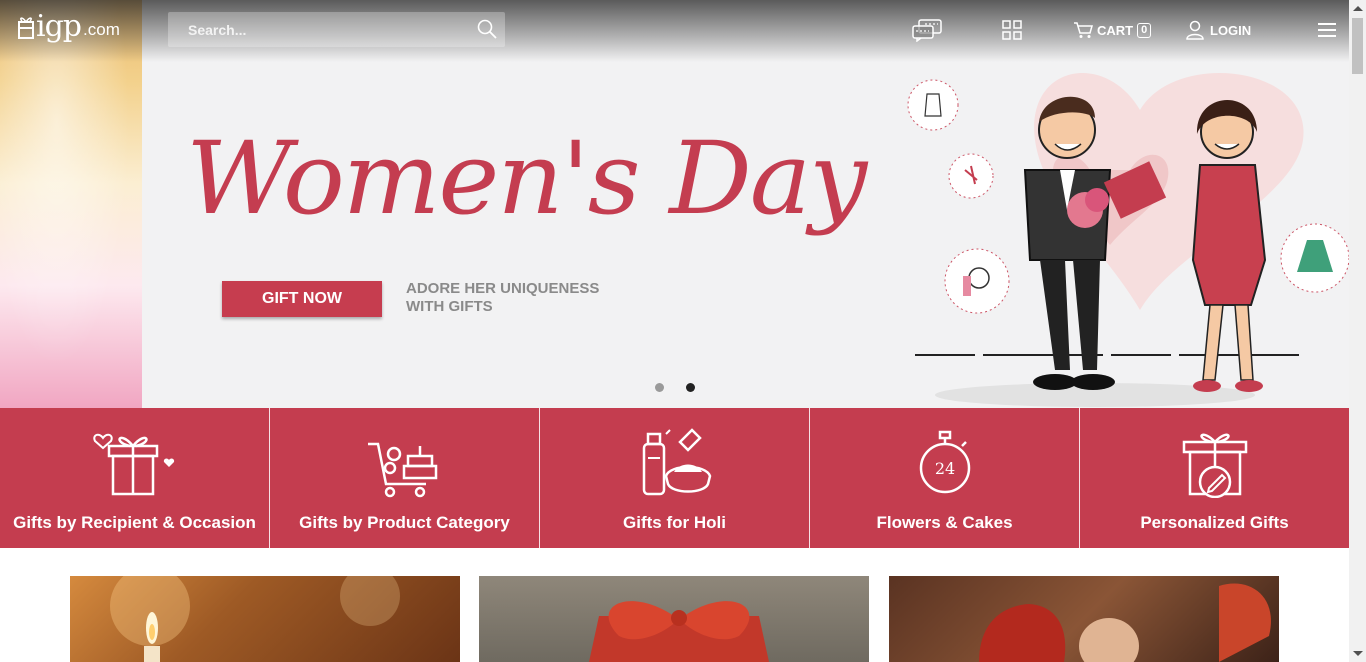 The width and height of the screenshot is (1366, 662). I want to click on candle-image, so click(255, 619).